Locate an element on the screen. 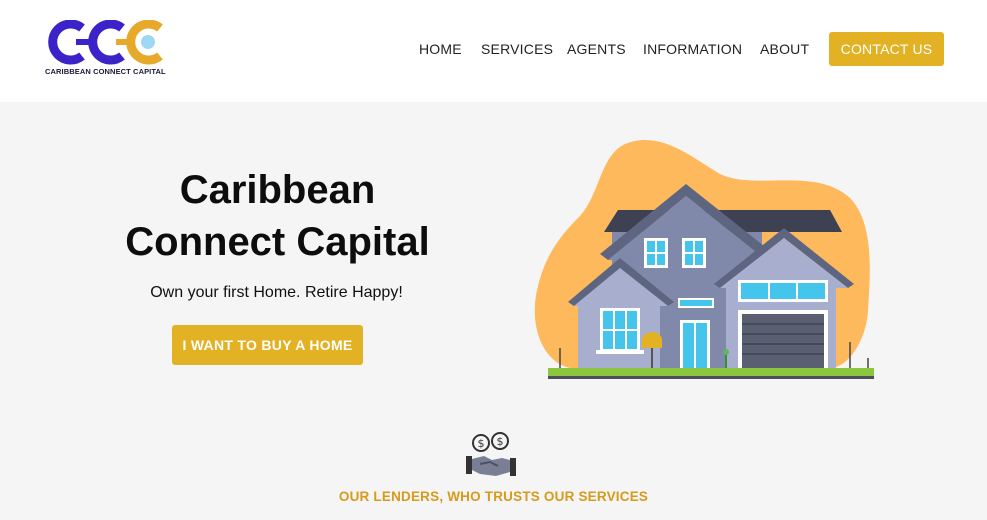 This screenshot has width=987, height=520. nav-about: ABOUT is located at coordinates (784, 49).